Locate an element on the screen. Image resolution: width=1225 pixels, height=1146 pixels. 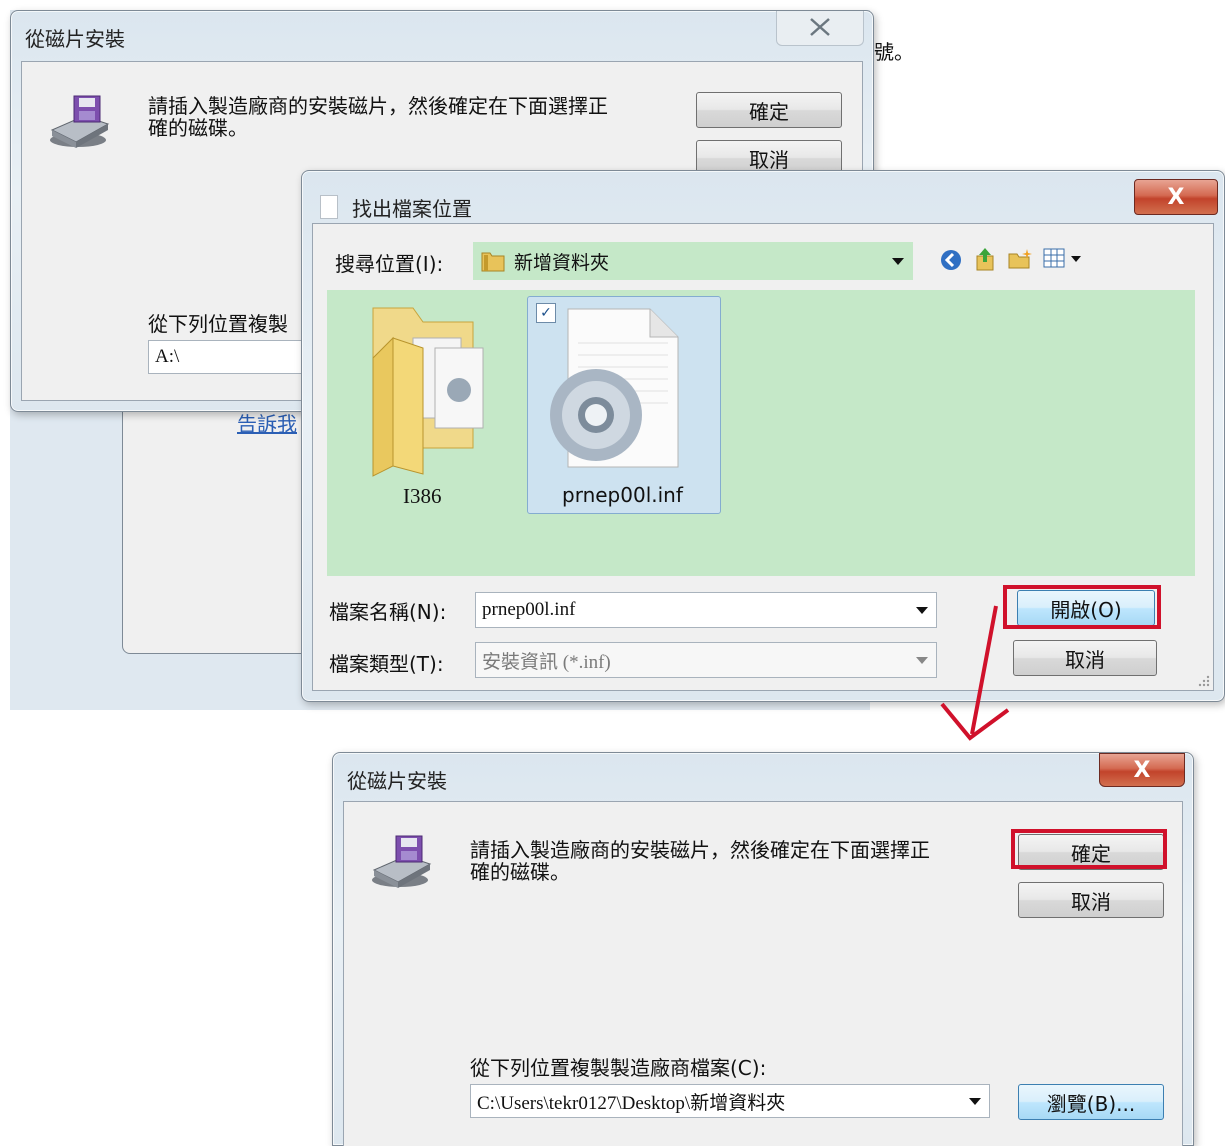
copy-from-value: C:\Users\tekr0127\Desktop\新增資料夾 is located at coordinates (631, 1103).